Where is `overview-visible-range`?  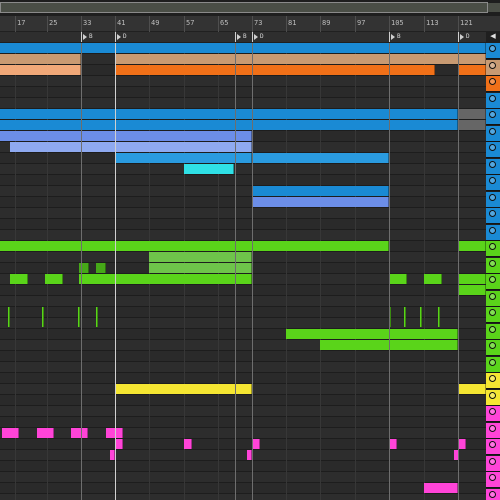
overview-visible-range is located at coordinates (244, 7).